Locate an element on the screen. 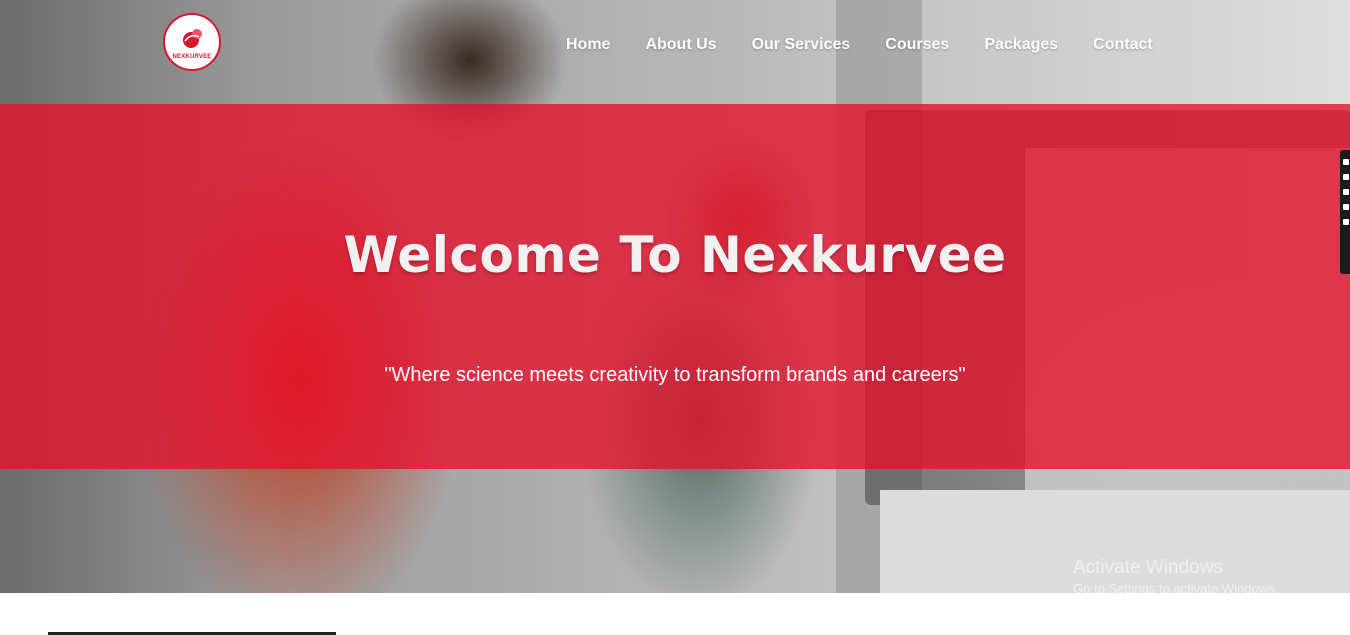  nav-our-services: Our Services is located at coordinates (801, 45).